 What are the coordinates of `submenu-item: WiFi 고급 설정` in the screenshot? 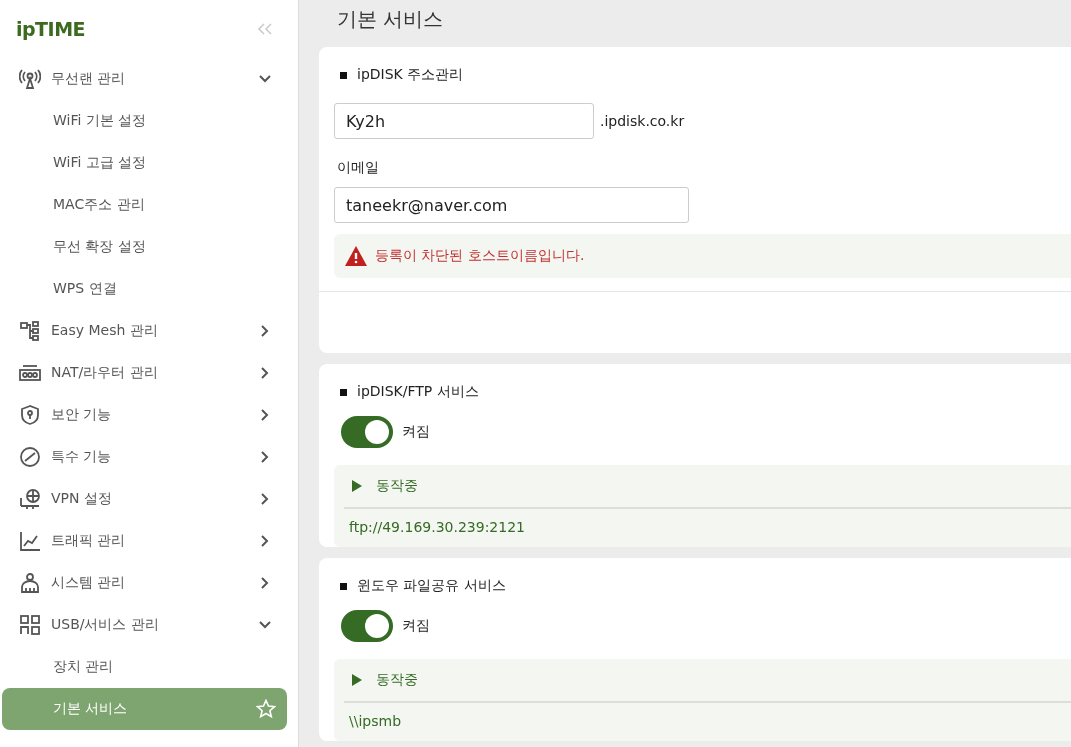 It's located at (144, 163).